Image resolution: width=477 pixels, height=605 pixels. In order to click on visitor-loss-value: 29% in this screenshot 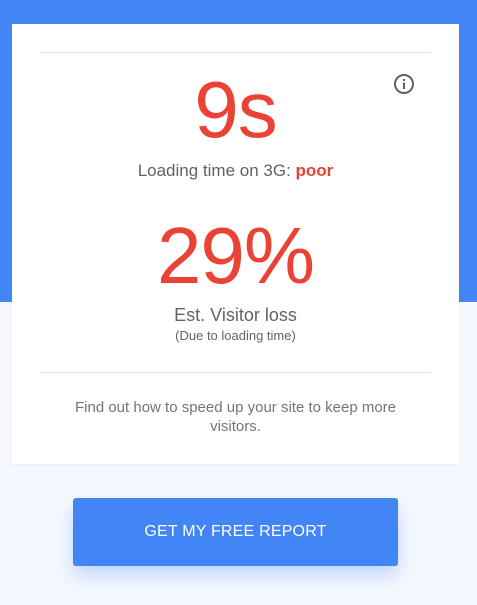, I will do `click(235, 255)`.